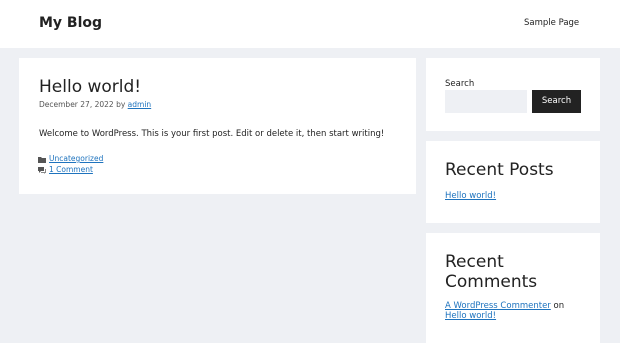 This screenshot has width=620, height=343. Describe the element at coordinates (470, 196) in the screenshot. I see `recent-post-link: Hello world!` at that location.